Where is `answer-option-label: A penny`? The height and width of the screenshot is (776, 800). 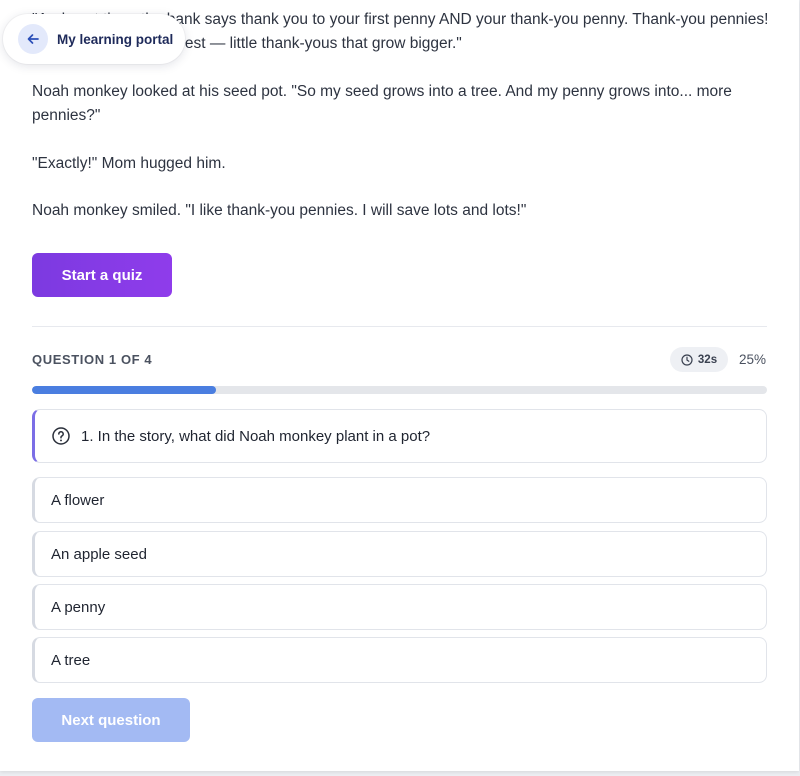
answer-option-label: A penny is located at coordinates (78, 607).